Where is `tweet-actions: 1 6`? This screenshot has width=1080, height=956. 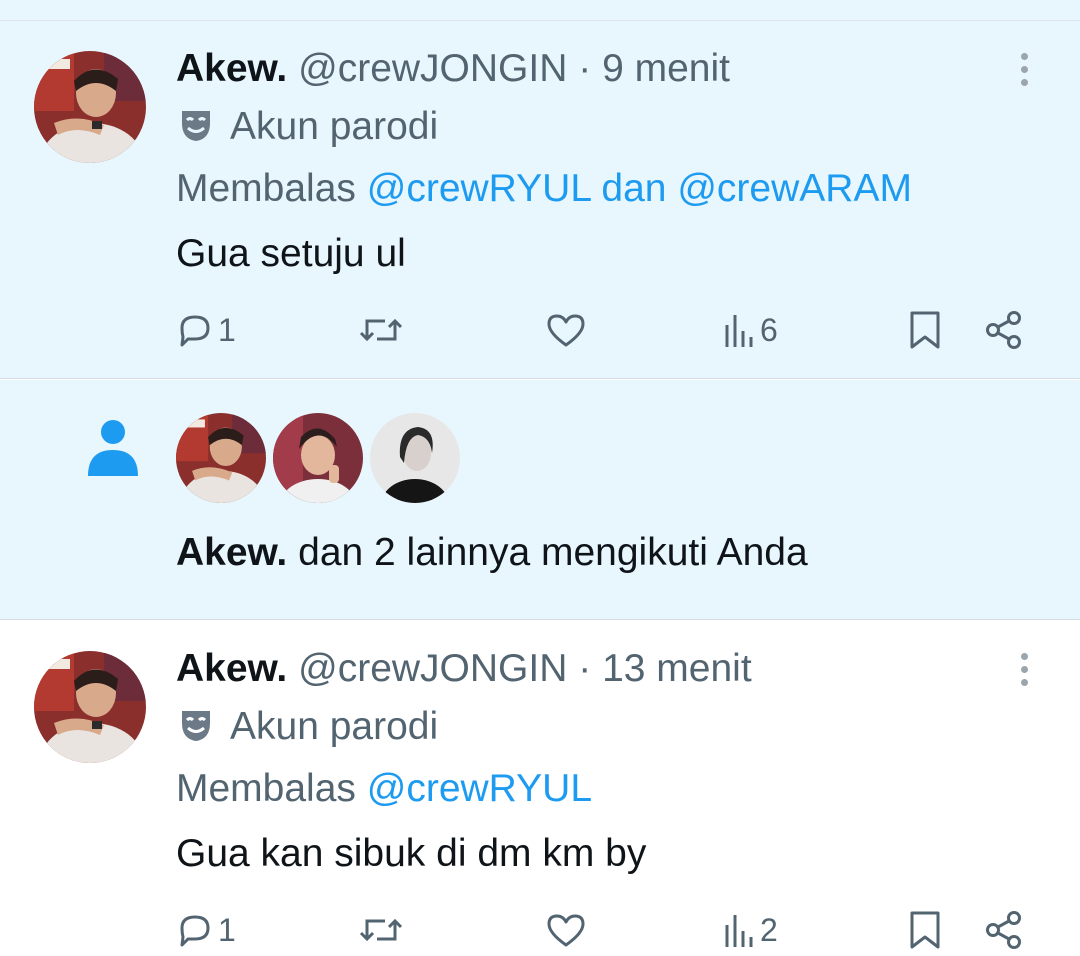
tweet-actions: 1 6 is located at coordinates (540, 330).